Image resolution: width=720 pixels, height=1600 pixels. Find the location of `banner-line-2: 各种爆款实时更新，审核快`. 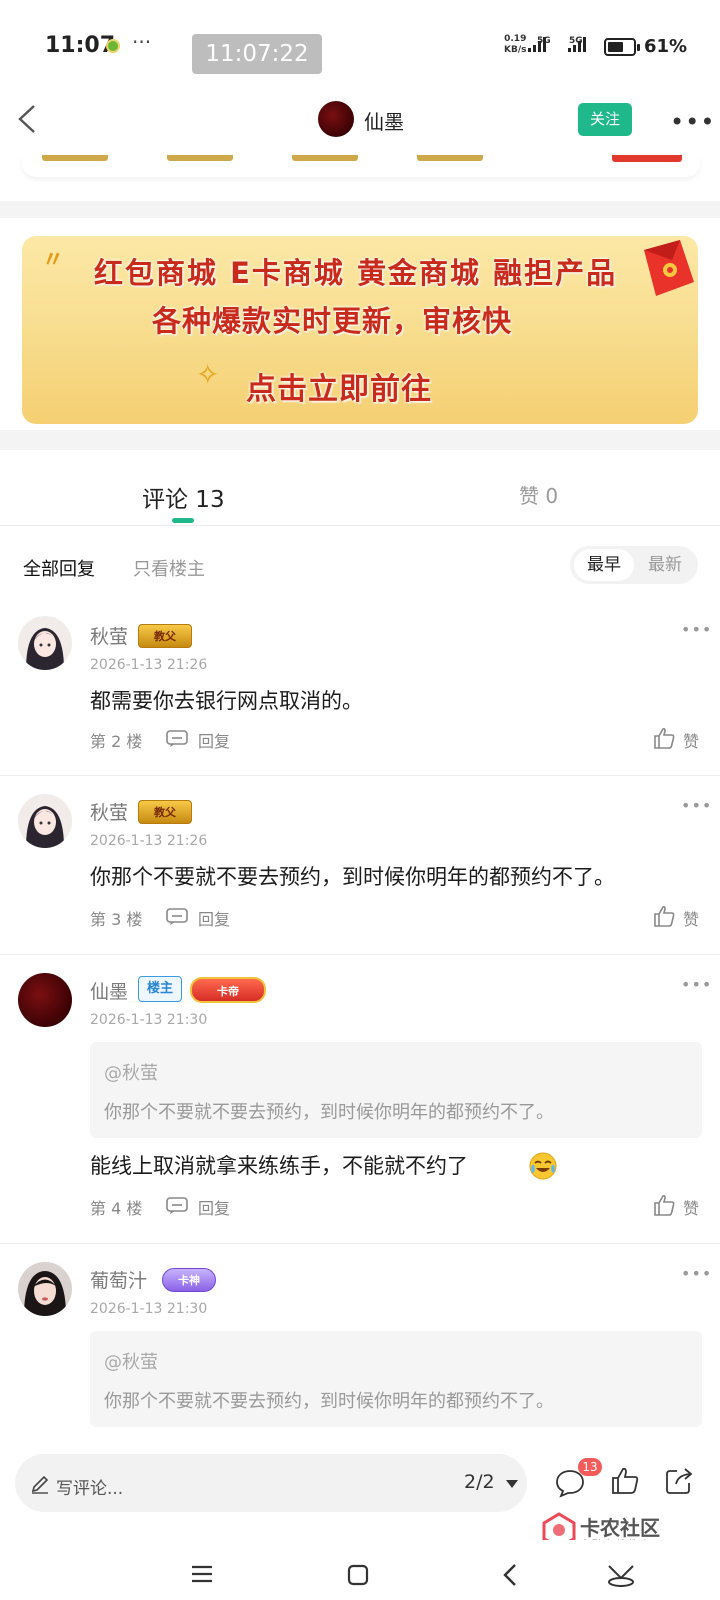

banner-line-2: 各种爆款实时更新，审核快 is located at coordinates (332, 321).